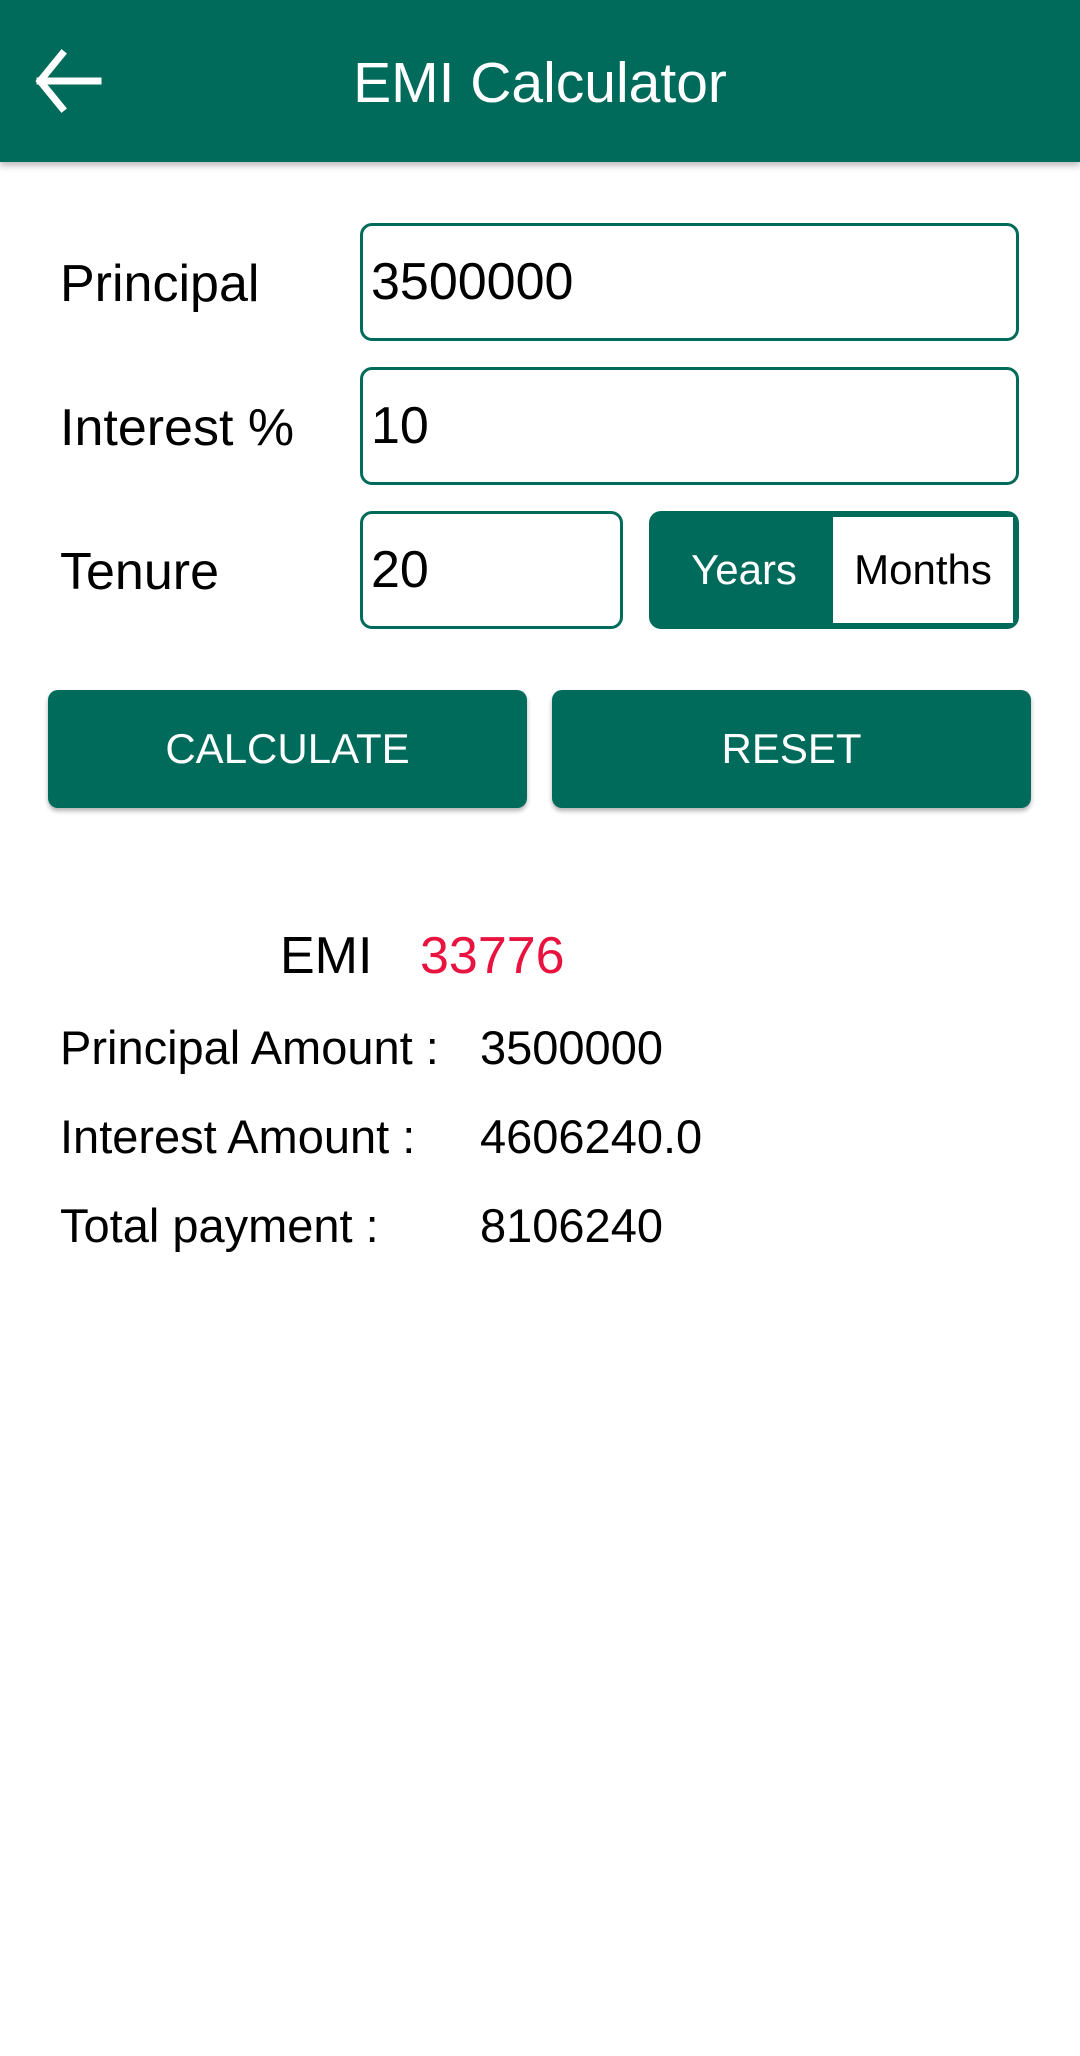  What do you see at coordinates (177, 428) in the screenshot?
I see `interest-label: Interest %` at bounding box center [177, 428].